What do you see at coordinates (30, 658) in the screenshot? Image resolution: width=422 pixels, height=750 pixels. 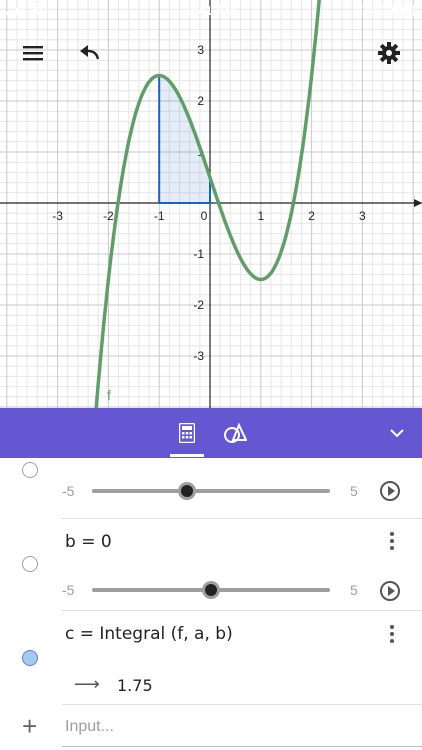 I see `visibility-toggle-c` at bounding box center [30, 658].